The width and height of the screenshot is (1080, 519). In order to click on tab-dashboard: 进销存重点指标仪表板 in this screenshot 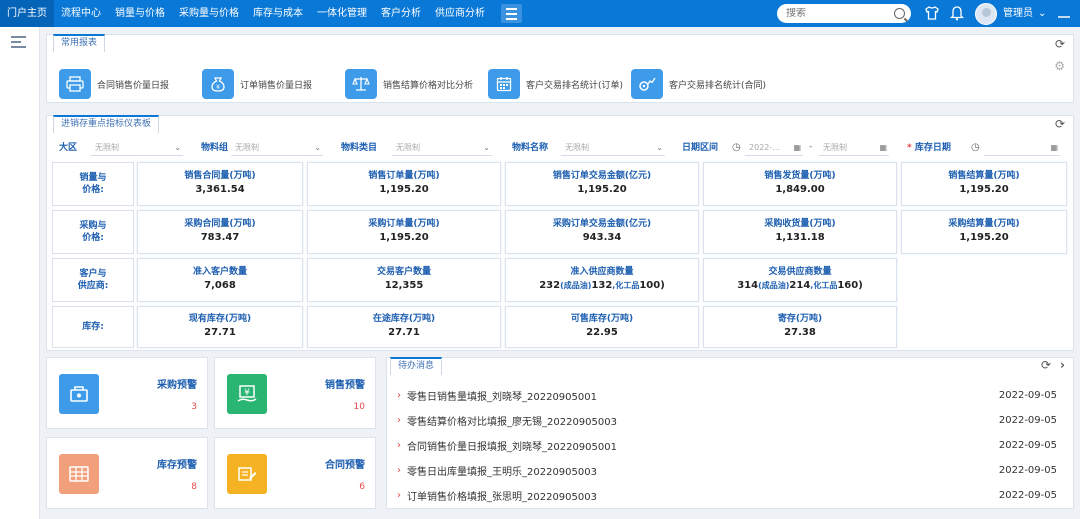, I will do `click(106, 124)`.